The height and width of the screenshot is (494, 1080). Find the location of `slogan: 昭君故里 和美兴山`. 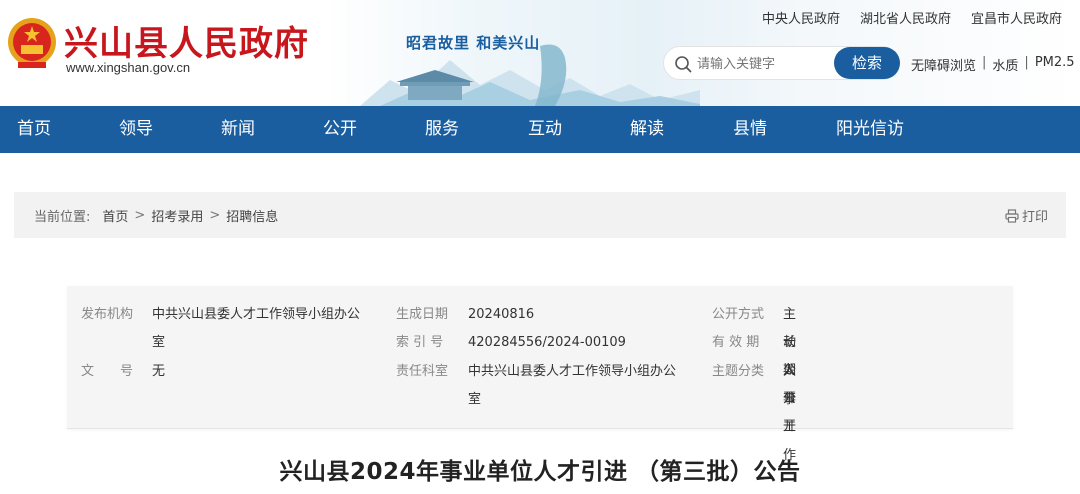

slogan: 昭君故里 和美兴山 is located at coordinates (473, 43).